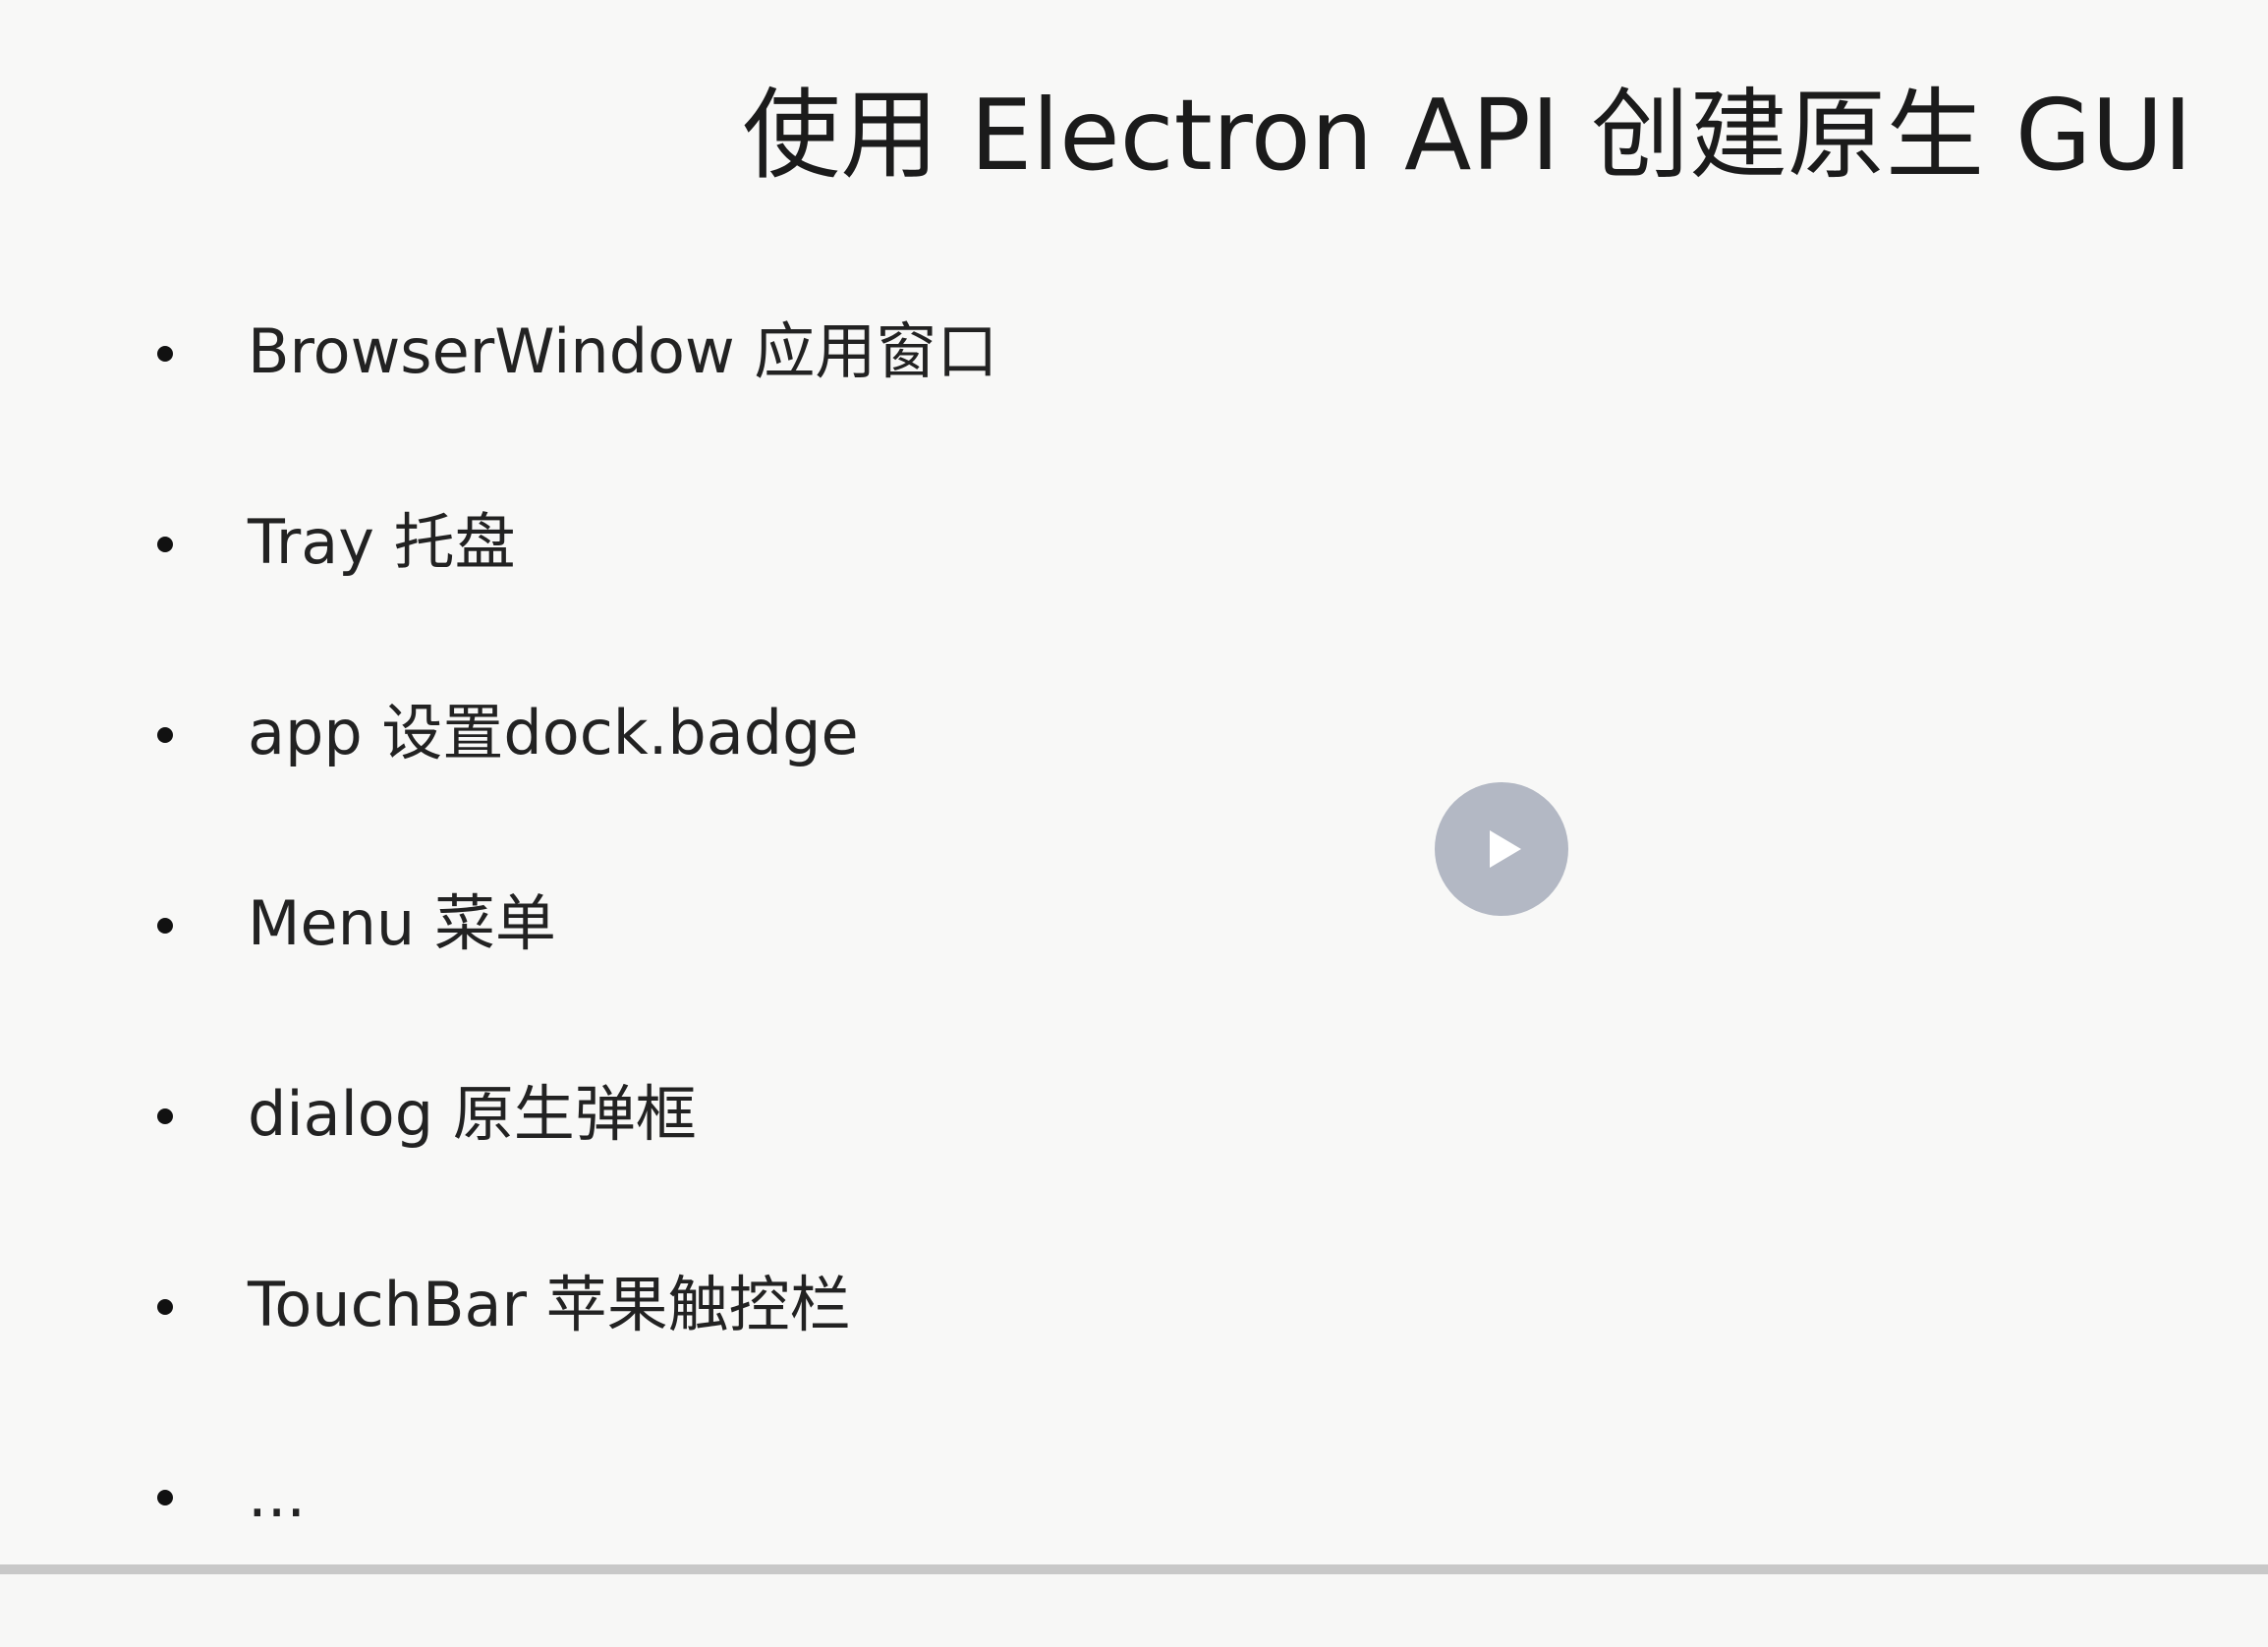  I want to click on list-item: TouchBar 苹果触控栏, so click(577, 1361).